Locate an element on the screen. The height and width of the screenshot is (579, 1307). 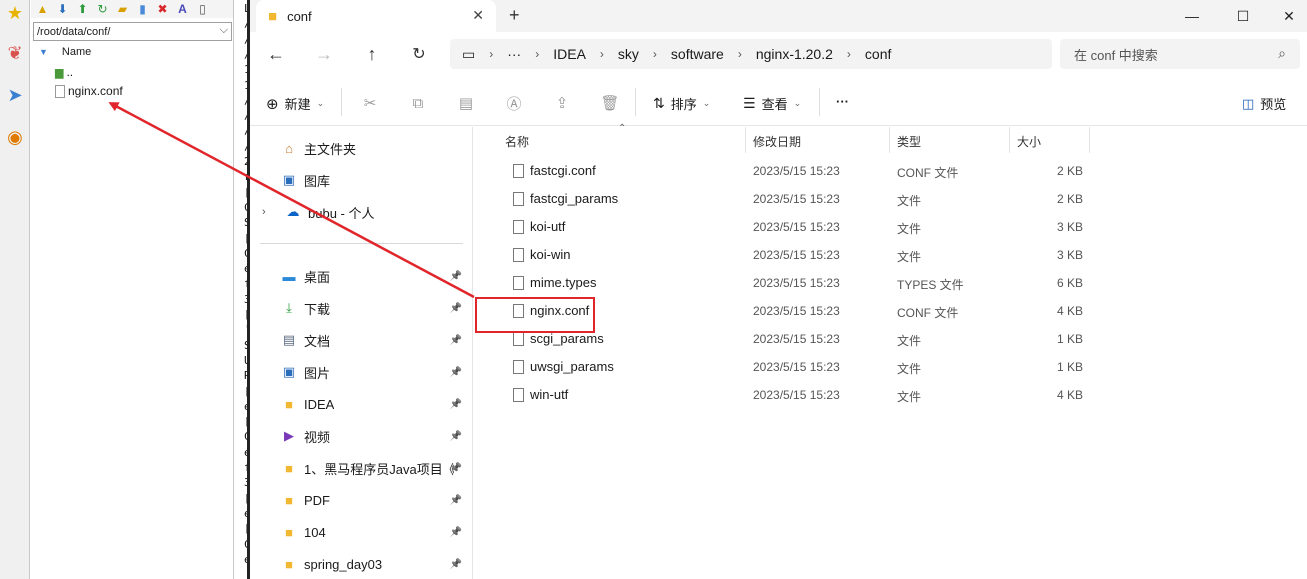
breadcrumb-item-idea: IDEA is located at coordinates (569, 54).